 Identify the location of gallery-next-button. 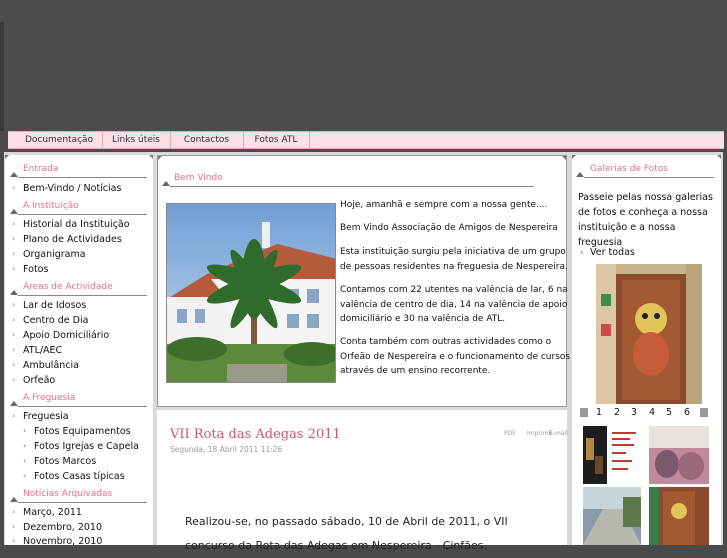
(704, 412).